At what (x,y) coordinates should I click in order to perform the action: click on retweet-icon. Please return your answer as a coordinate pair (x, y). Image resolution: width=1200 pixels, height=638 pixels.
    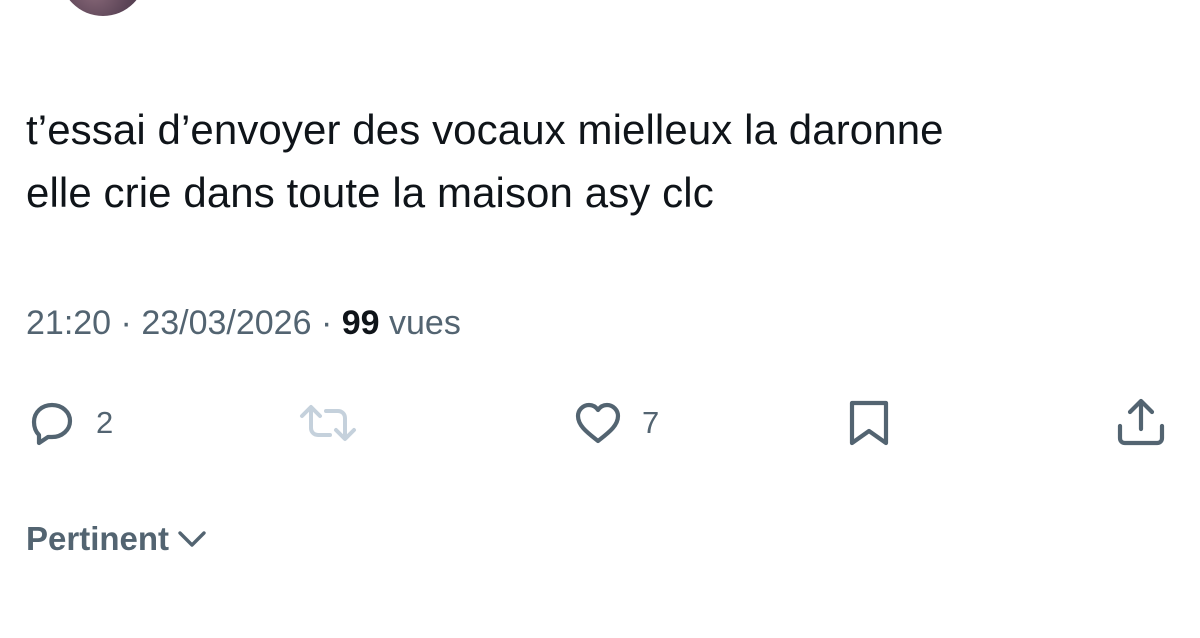
    Looking at the image, I should click on (328, 423).